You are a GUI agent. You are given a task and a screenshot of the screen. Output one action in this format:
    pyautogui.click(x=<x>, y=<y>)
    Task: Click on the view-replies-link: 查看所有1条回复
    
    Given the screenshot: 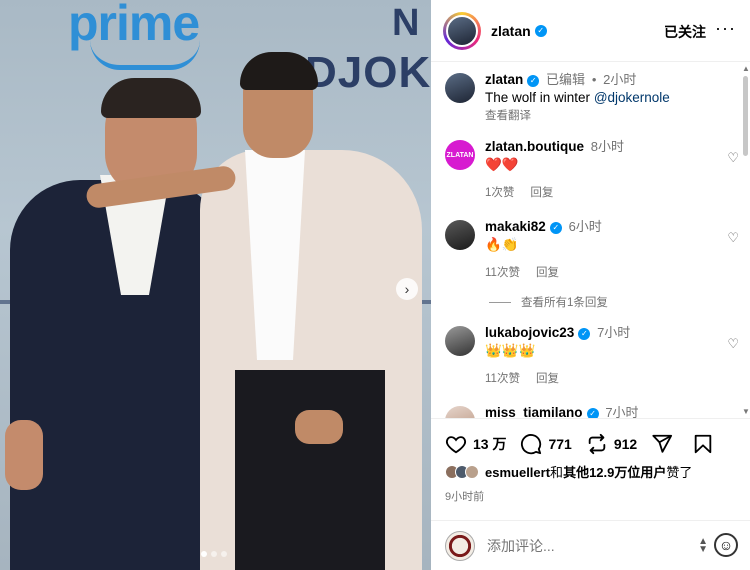 What is the action you would take?
    pyautogui.click(x=548, y=302)
    